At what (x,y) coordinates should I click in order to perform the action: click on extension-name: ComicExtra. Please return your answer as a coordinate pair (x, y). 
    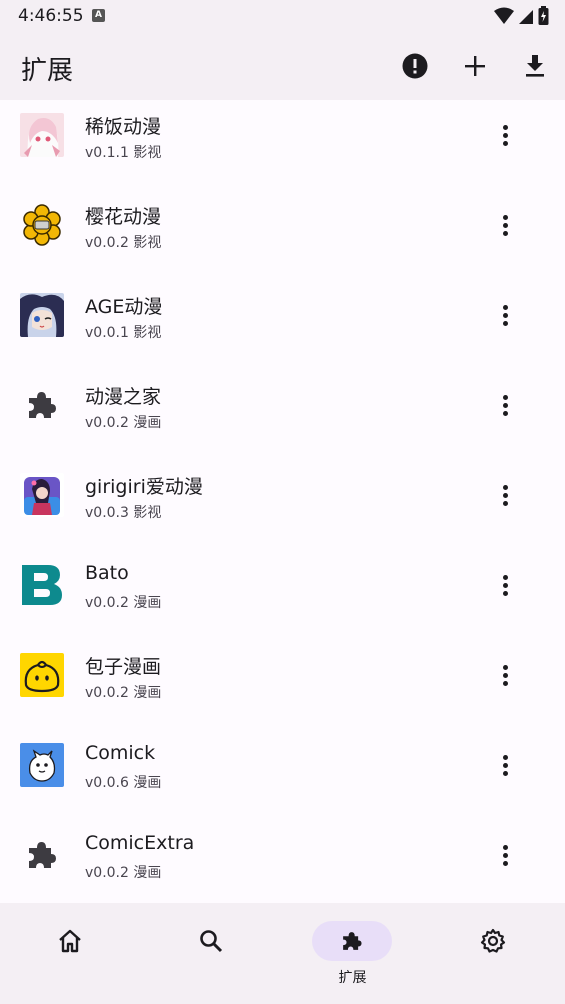
    Looking at the image, I should click on (140, 843).